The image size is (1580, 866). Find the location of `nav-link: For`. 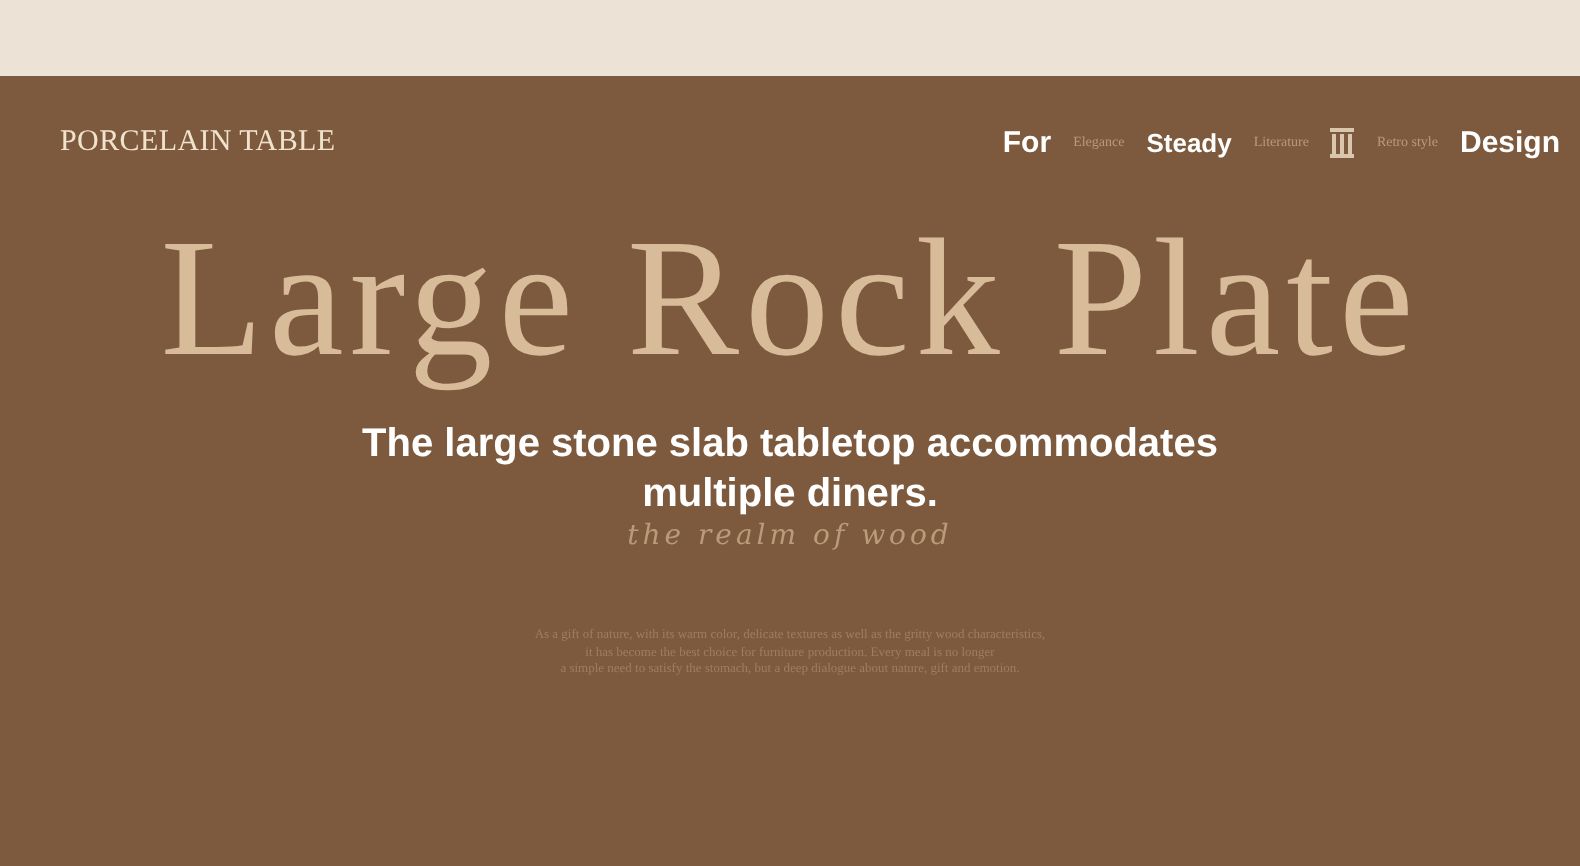

nav-link: For is located at coordinates (1027, 142).